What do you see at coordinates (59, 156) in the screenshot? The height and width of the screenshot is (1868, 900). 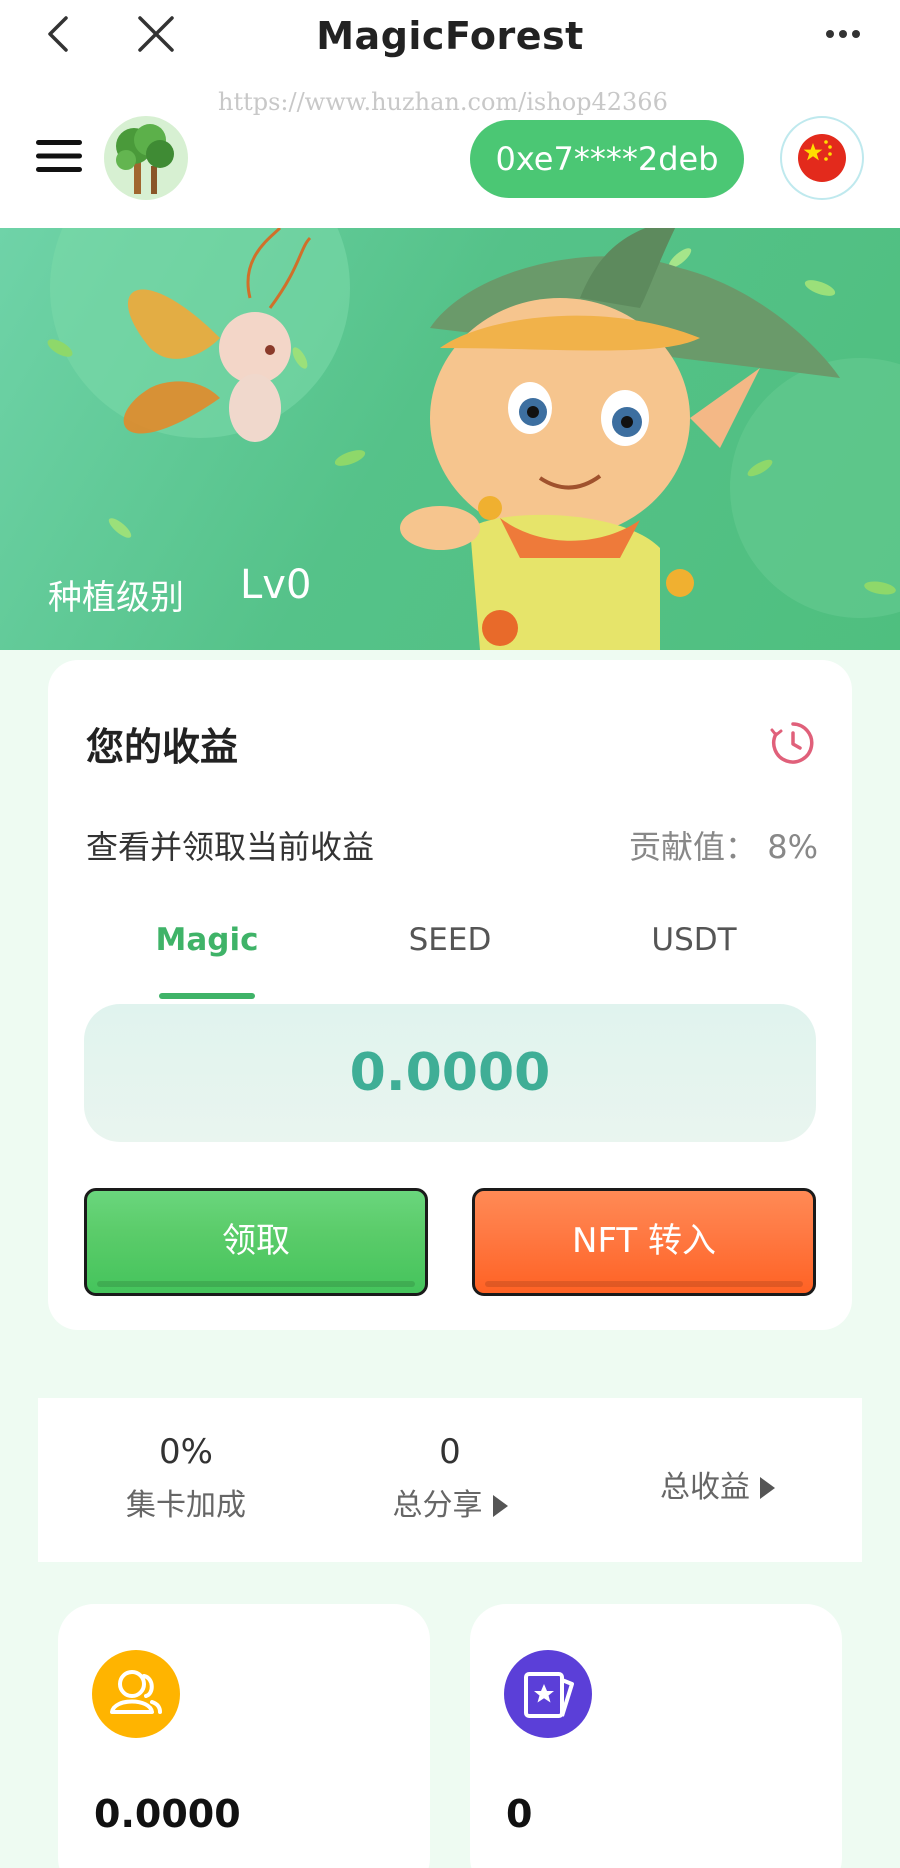 I see `menu-icon` at bounding box center [59, 156].